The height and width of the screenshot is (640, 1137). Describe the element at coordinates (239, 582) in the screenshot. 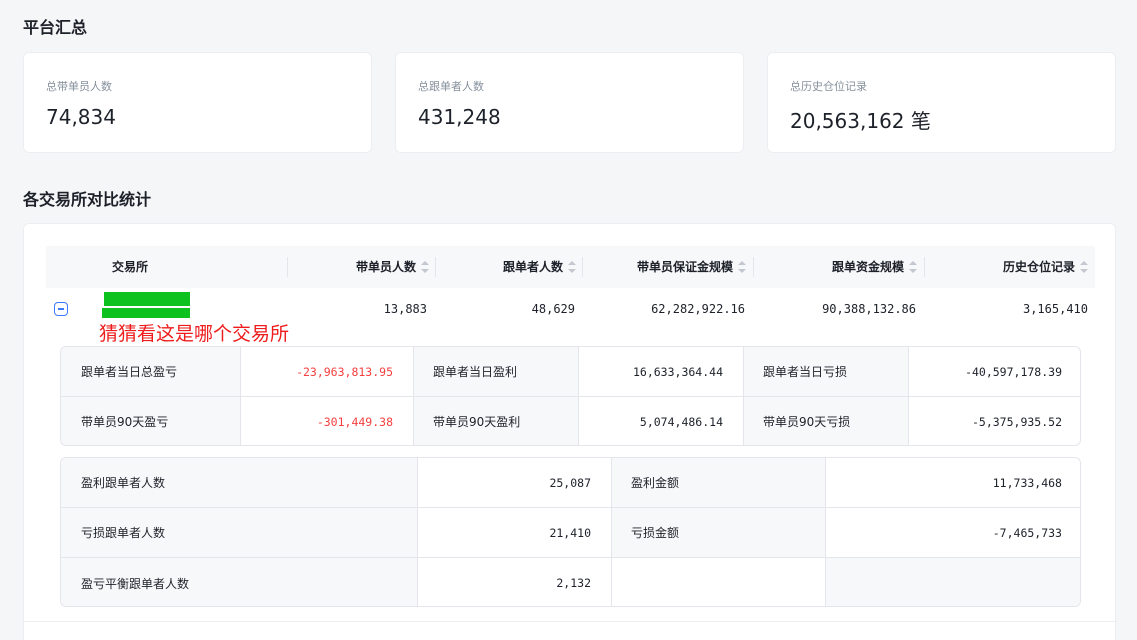

I see `stats-label: 盈亏平衡跟单者人数` at that location.